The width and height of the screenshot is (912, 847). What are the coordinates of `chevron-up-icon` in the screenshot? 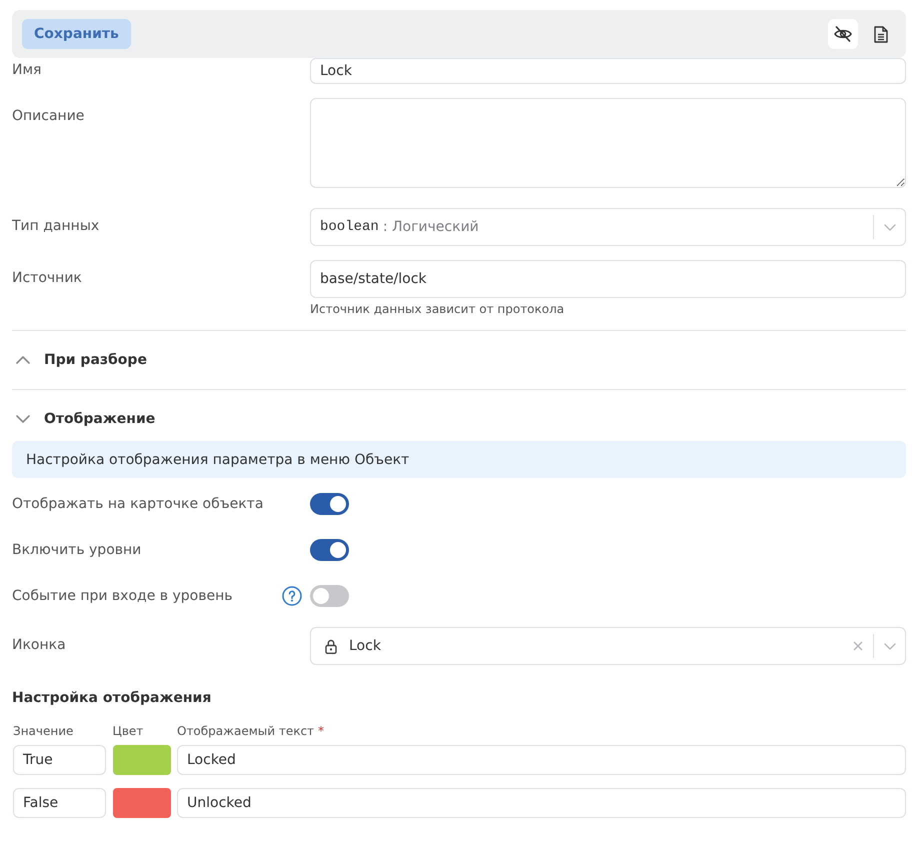 It's located at (23, 360).